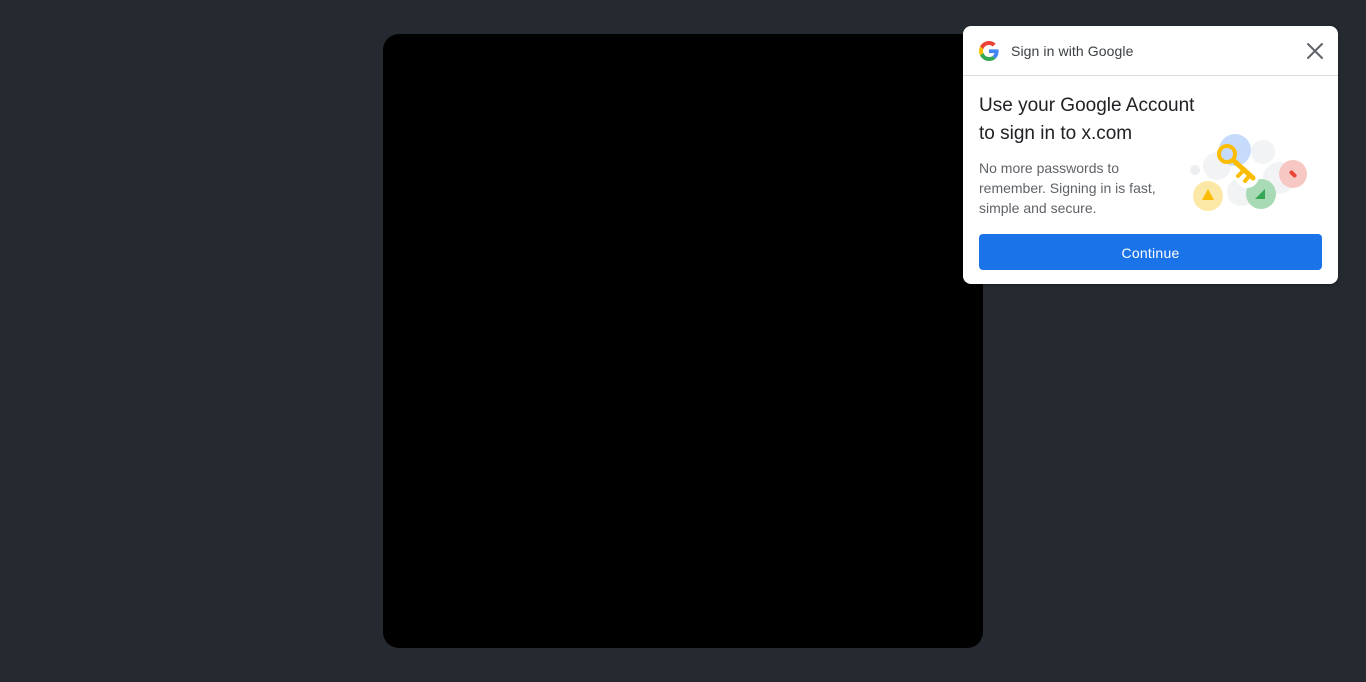 This screenshot has width=1366, height=682. Describe the element at coordinates (1087, 105) in the screenshot. I see `prompt-title-line: Use your Google Account` at that location.